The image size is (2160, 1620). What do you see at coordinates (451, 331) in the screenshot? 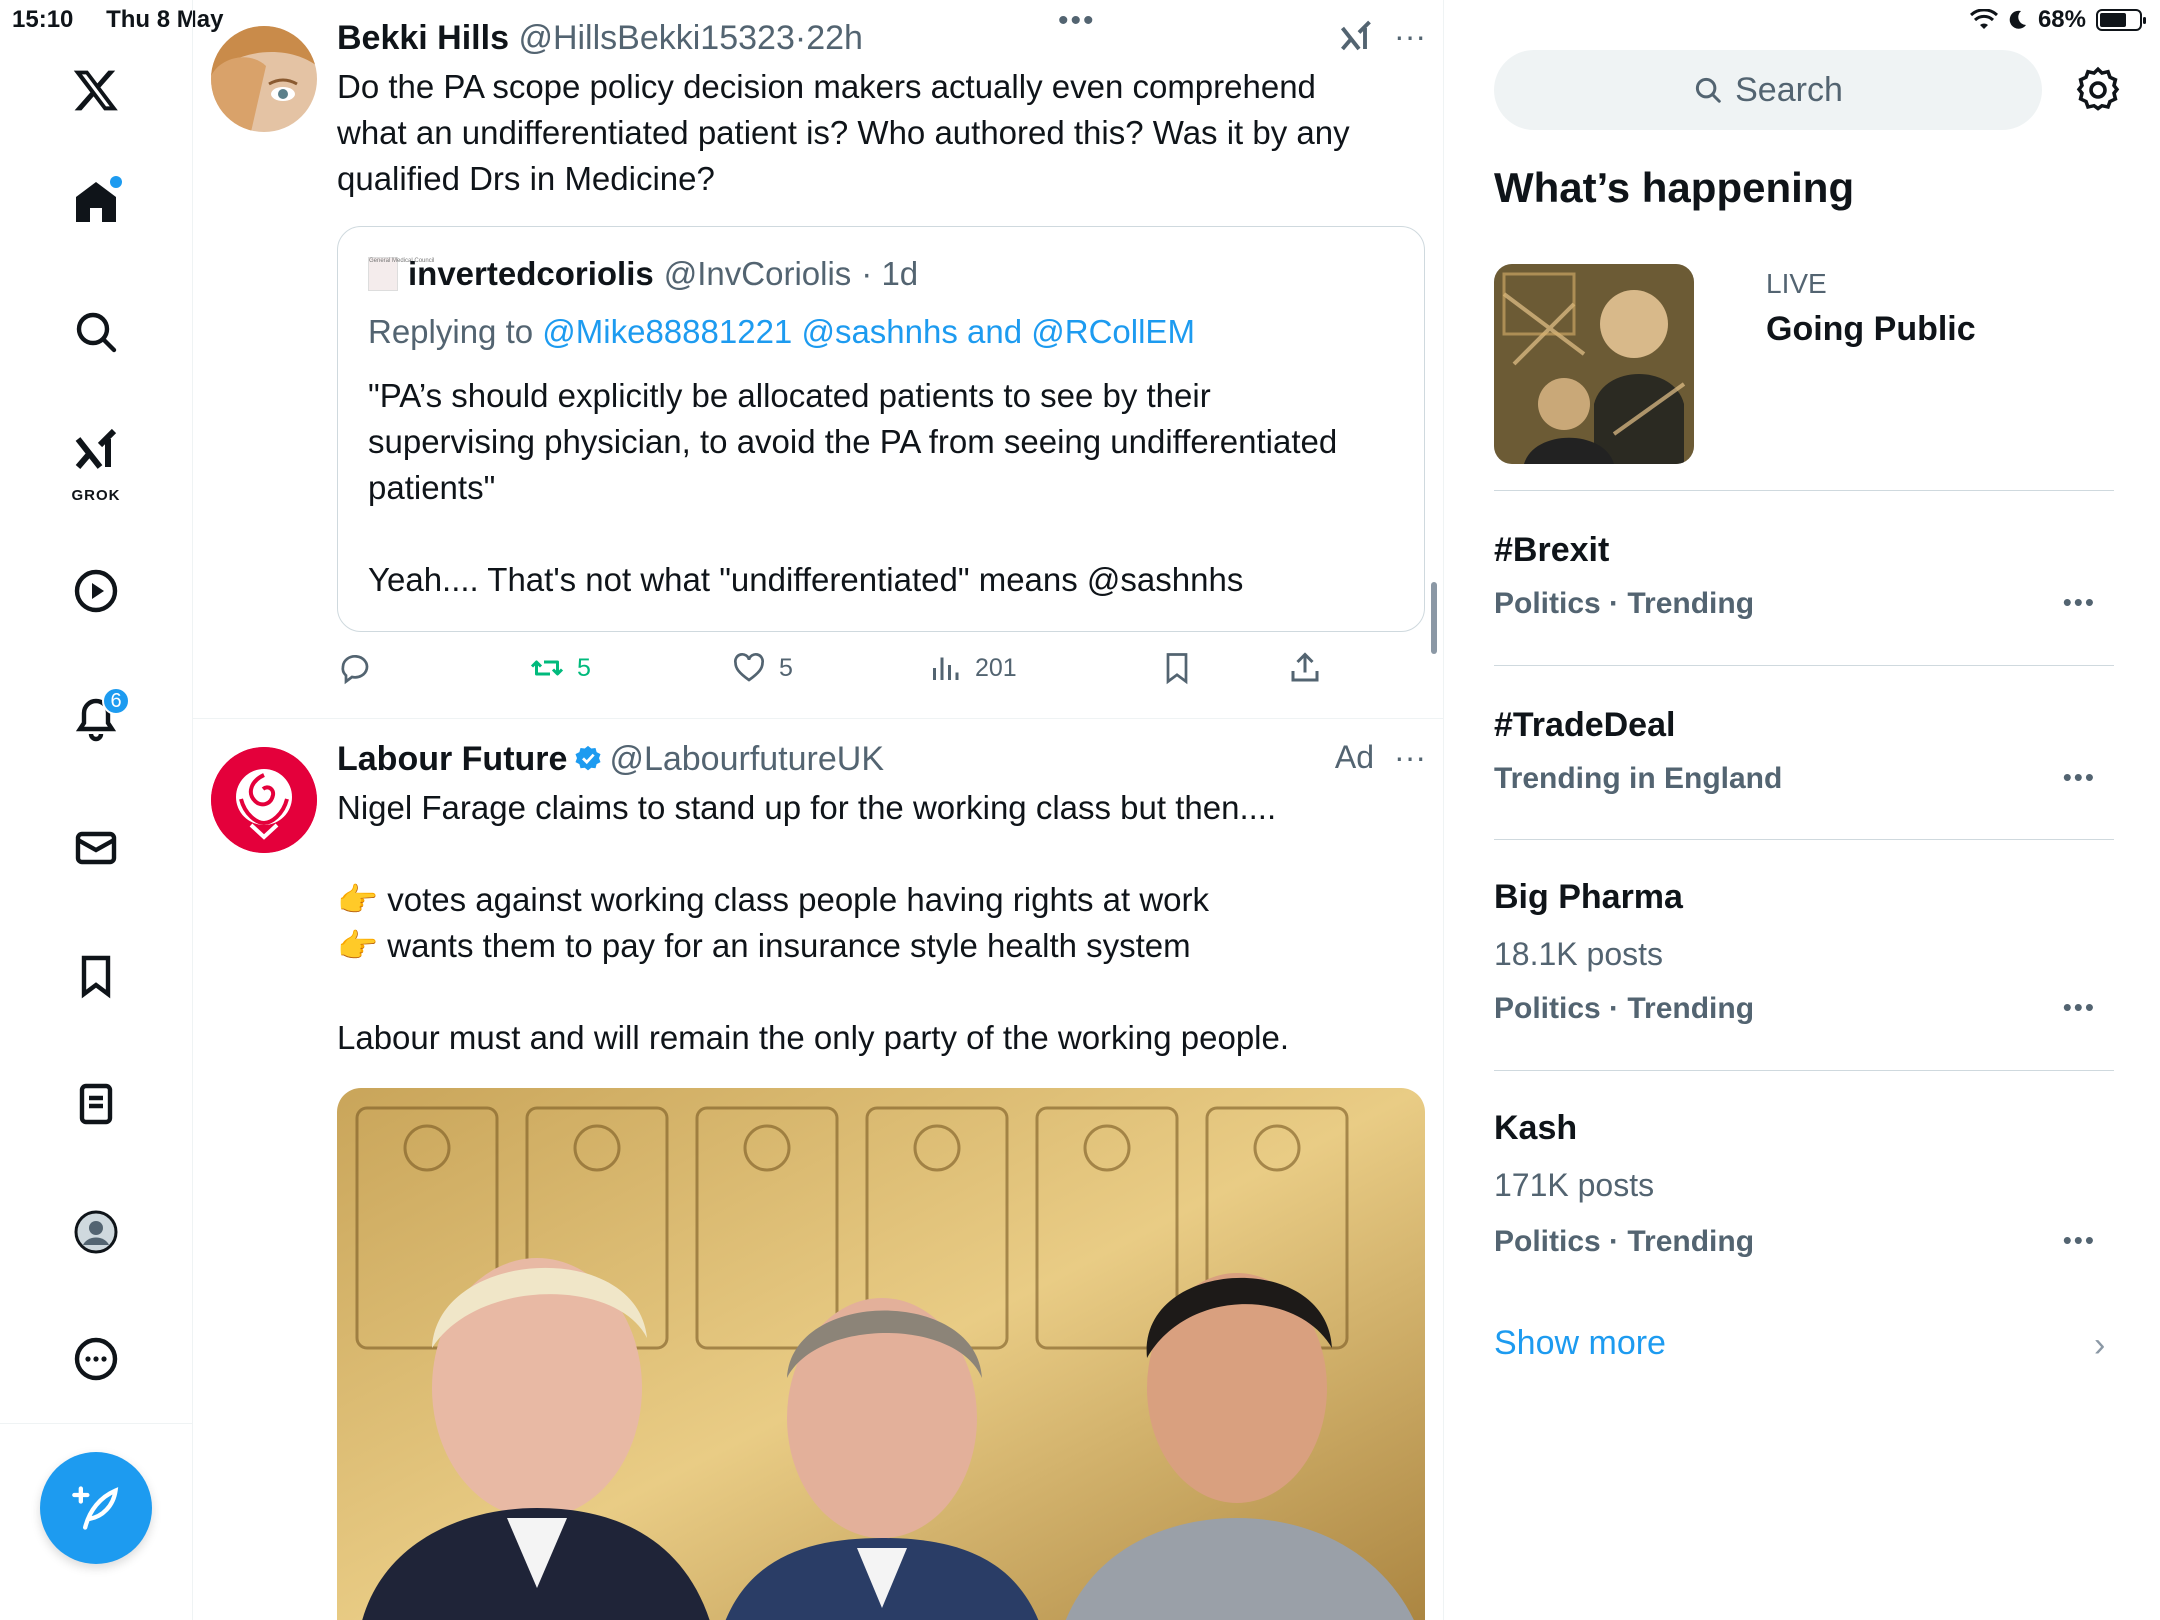
I see `replying-prefix: Replying to` at bounding box center [451, 331].